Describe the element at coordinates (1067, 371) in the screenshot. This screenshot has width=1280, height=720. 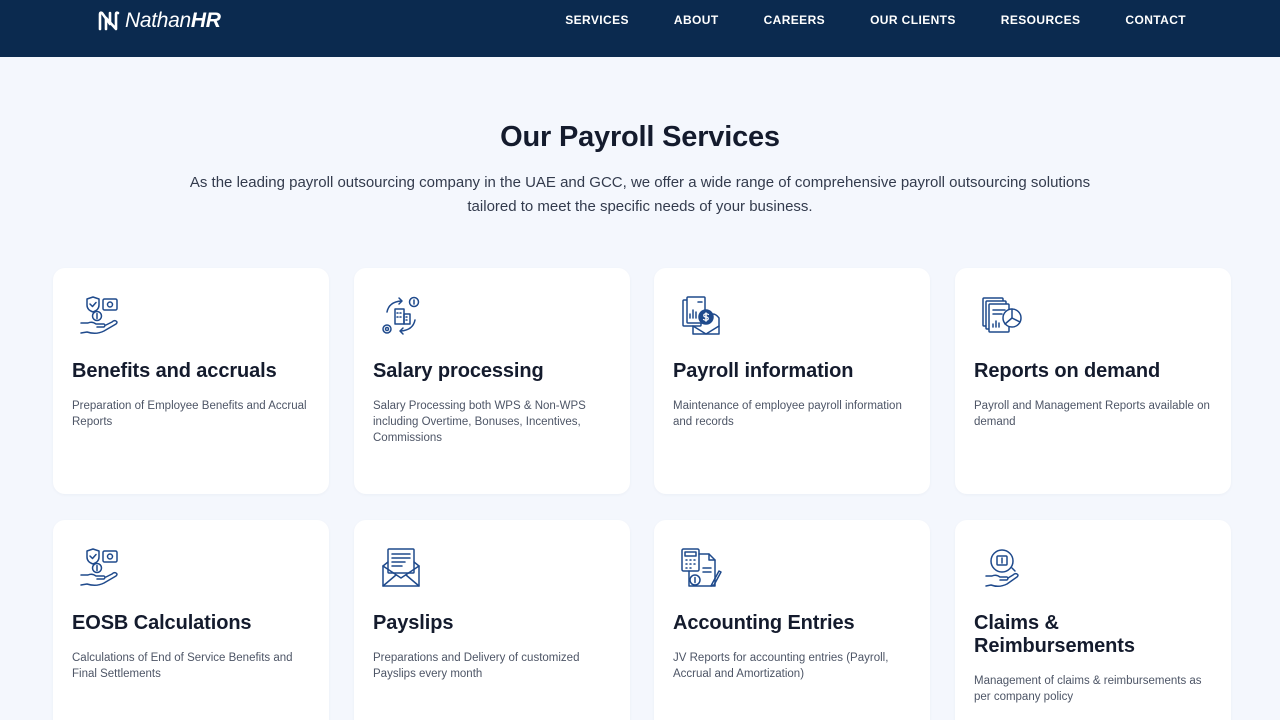
I see `card-title: Reports on demand` at that location.